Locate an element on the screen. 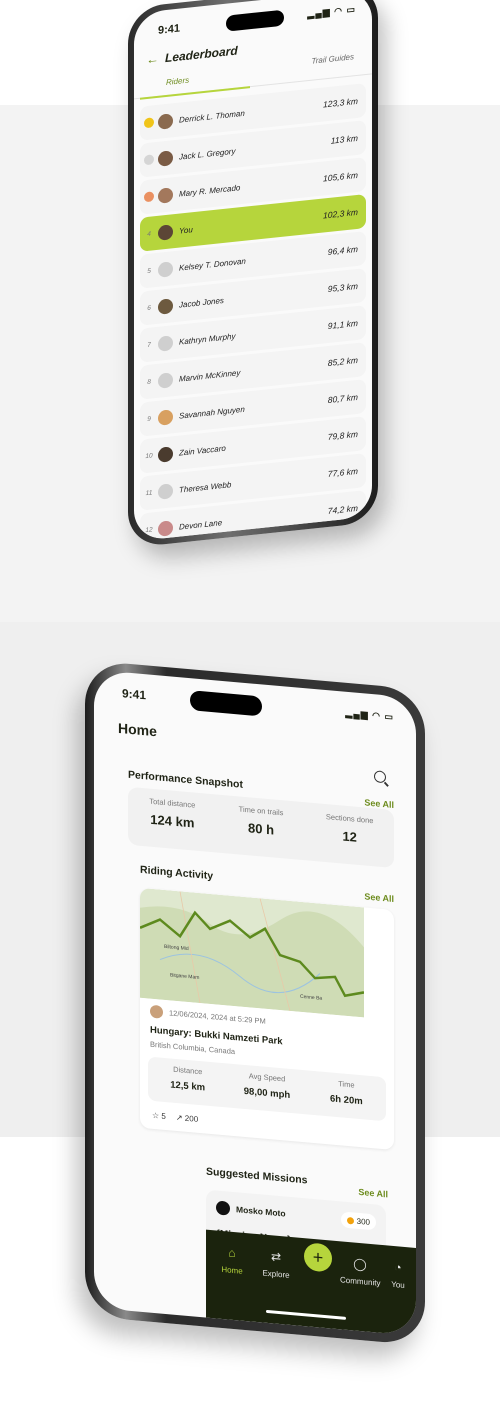 The image size is (500, 1422). add-button: + is located at coordinates (318, 1257).